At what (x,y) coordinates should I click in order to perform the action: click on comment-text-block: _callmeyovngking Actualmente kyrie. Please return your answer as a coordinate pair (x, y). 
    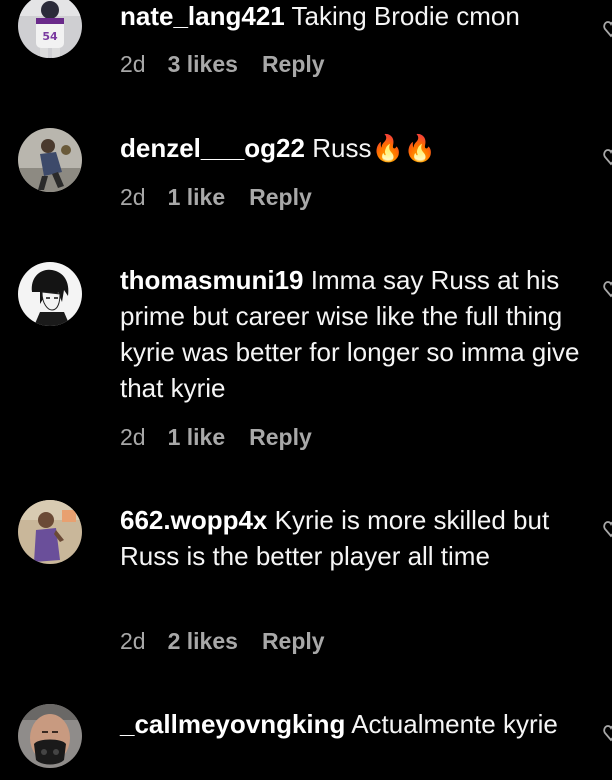
    Looking at the image, I should click on (351, 724).